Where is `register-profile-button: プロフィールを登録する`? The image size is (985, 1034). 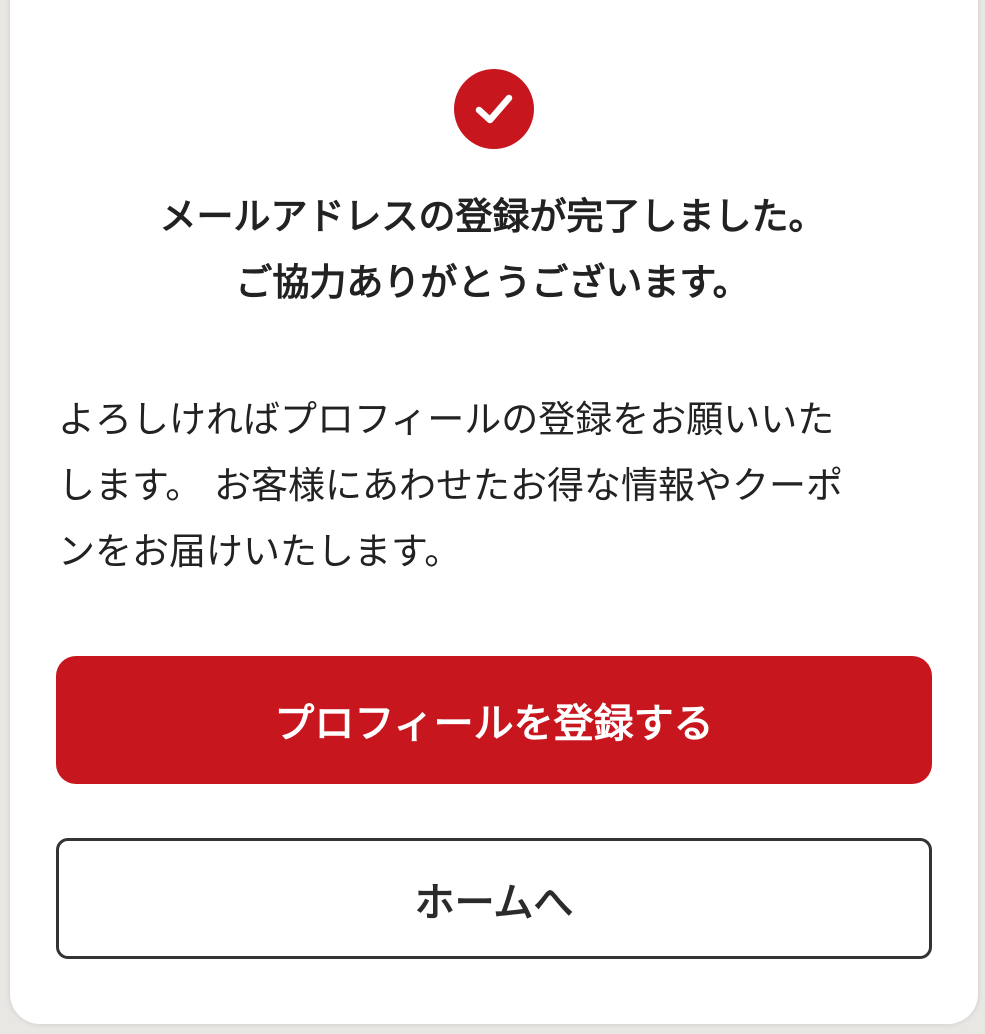
register-profile-button: プロフィールを登録する is located at coordinates (494, 720).